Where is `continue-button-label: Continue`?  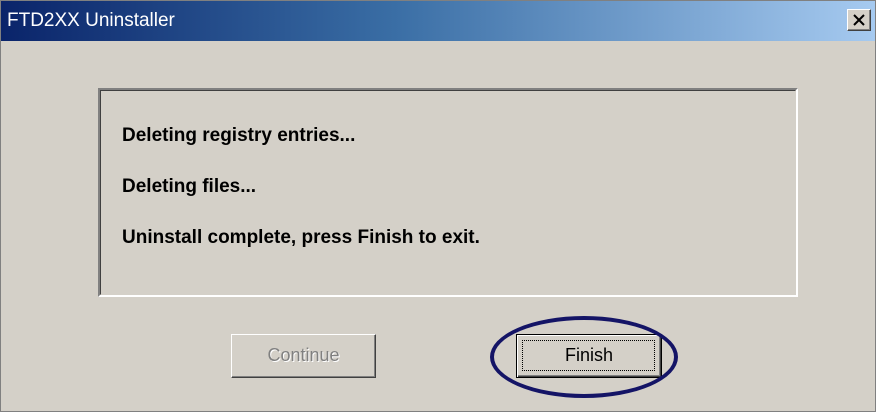 continue-button-label: Continue is located at coordinates (303, 355).